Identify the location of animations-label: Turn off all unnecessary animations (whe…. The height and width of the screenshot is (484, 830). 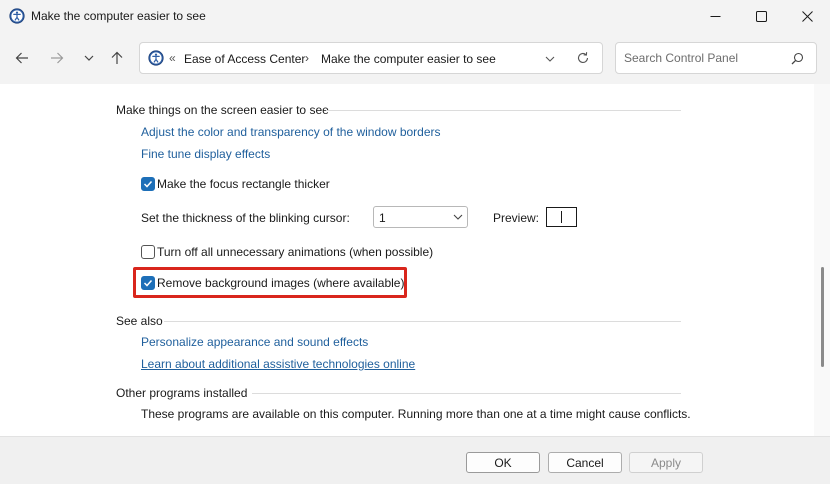
(295, 252).